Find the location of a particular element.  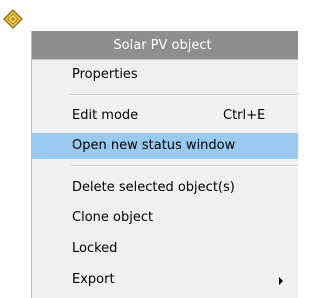

menu-item-export: Export is located at coordinates (165, 280).